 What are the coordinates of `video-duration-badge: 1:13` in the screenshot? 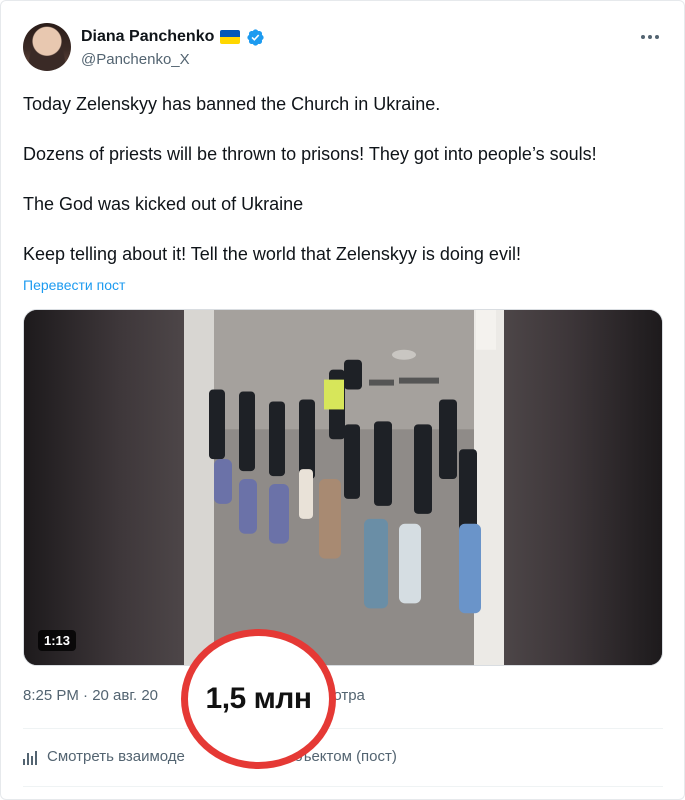 It's located at (57, 640).